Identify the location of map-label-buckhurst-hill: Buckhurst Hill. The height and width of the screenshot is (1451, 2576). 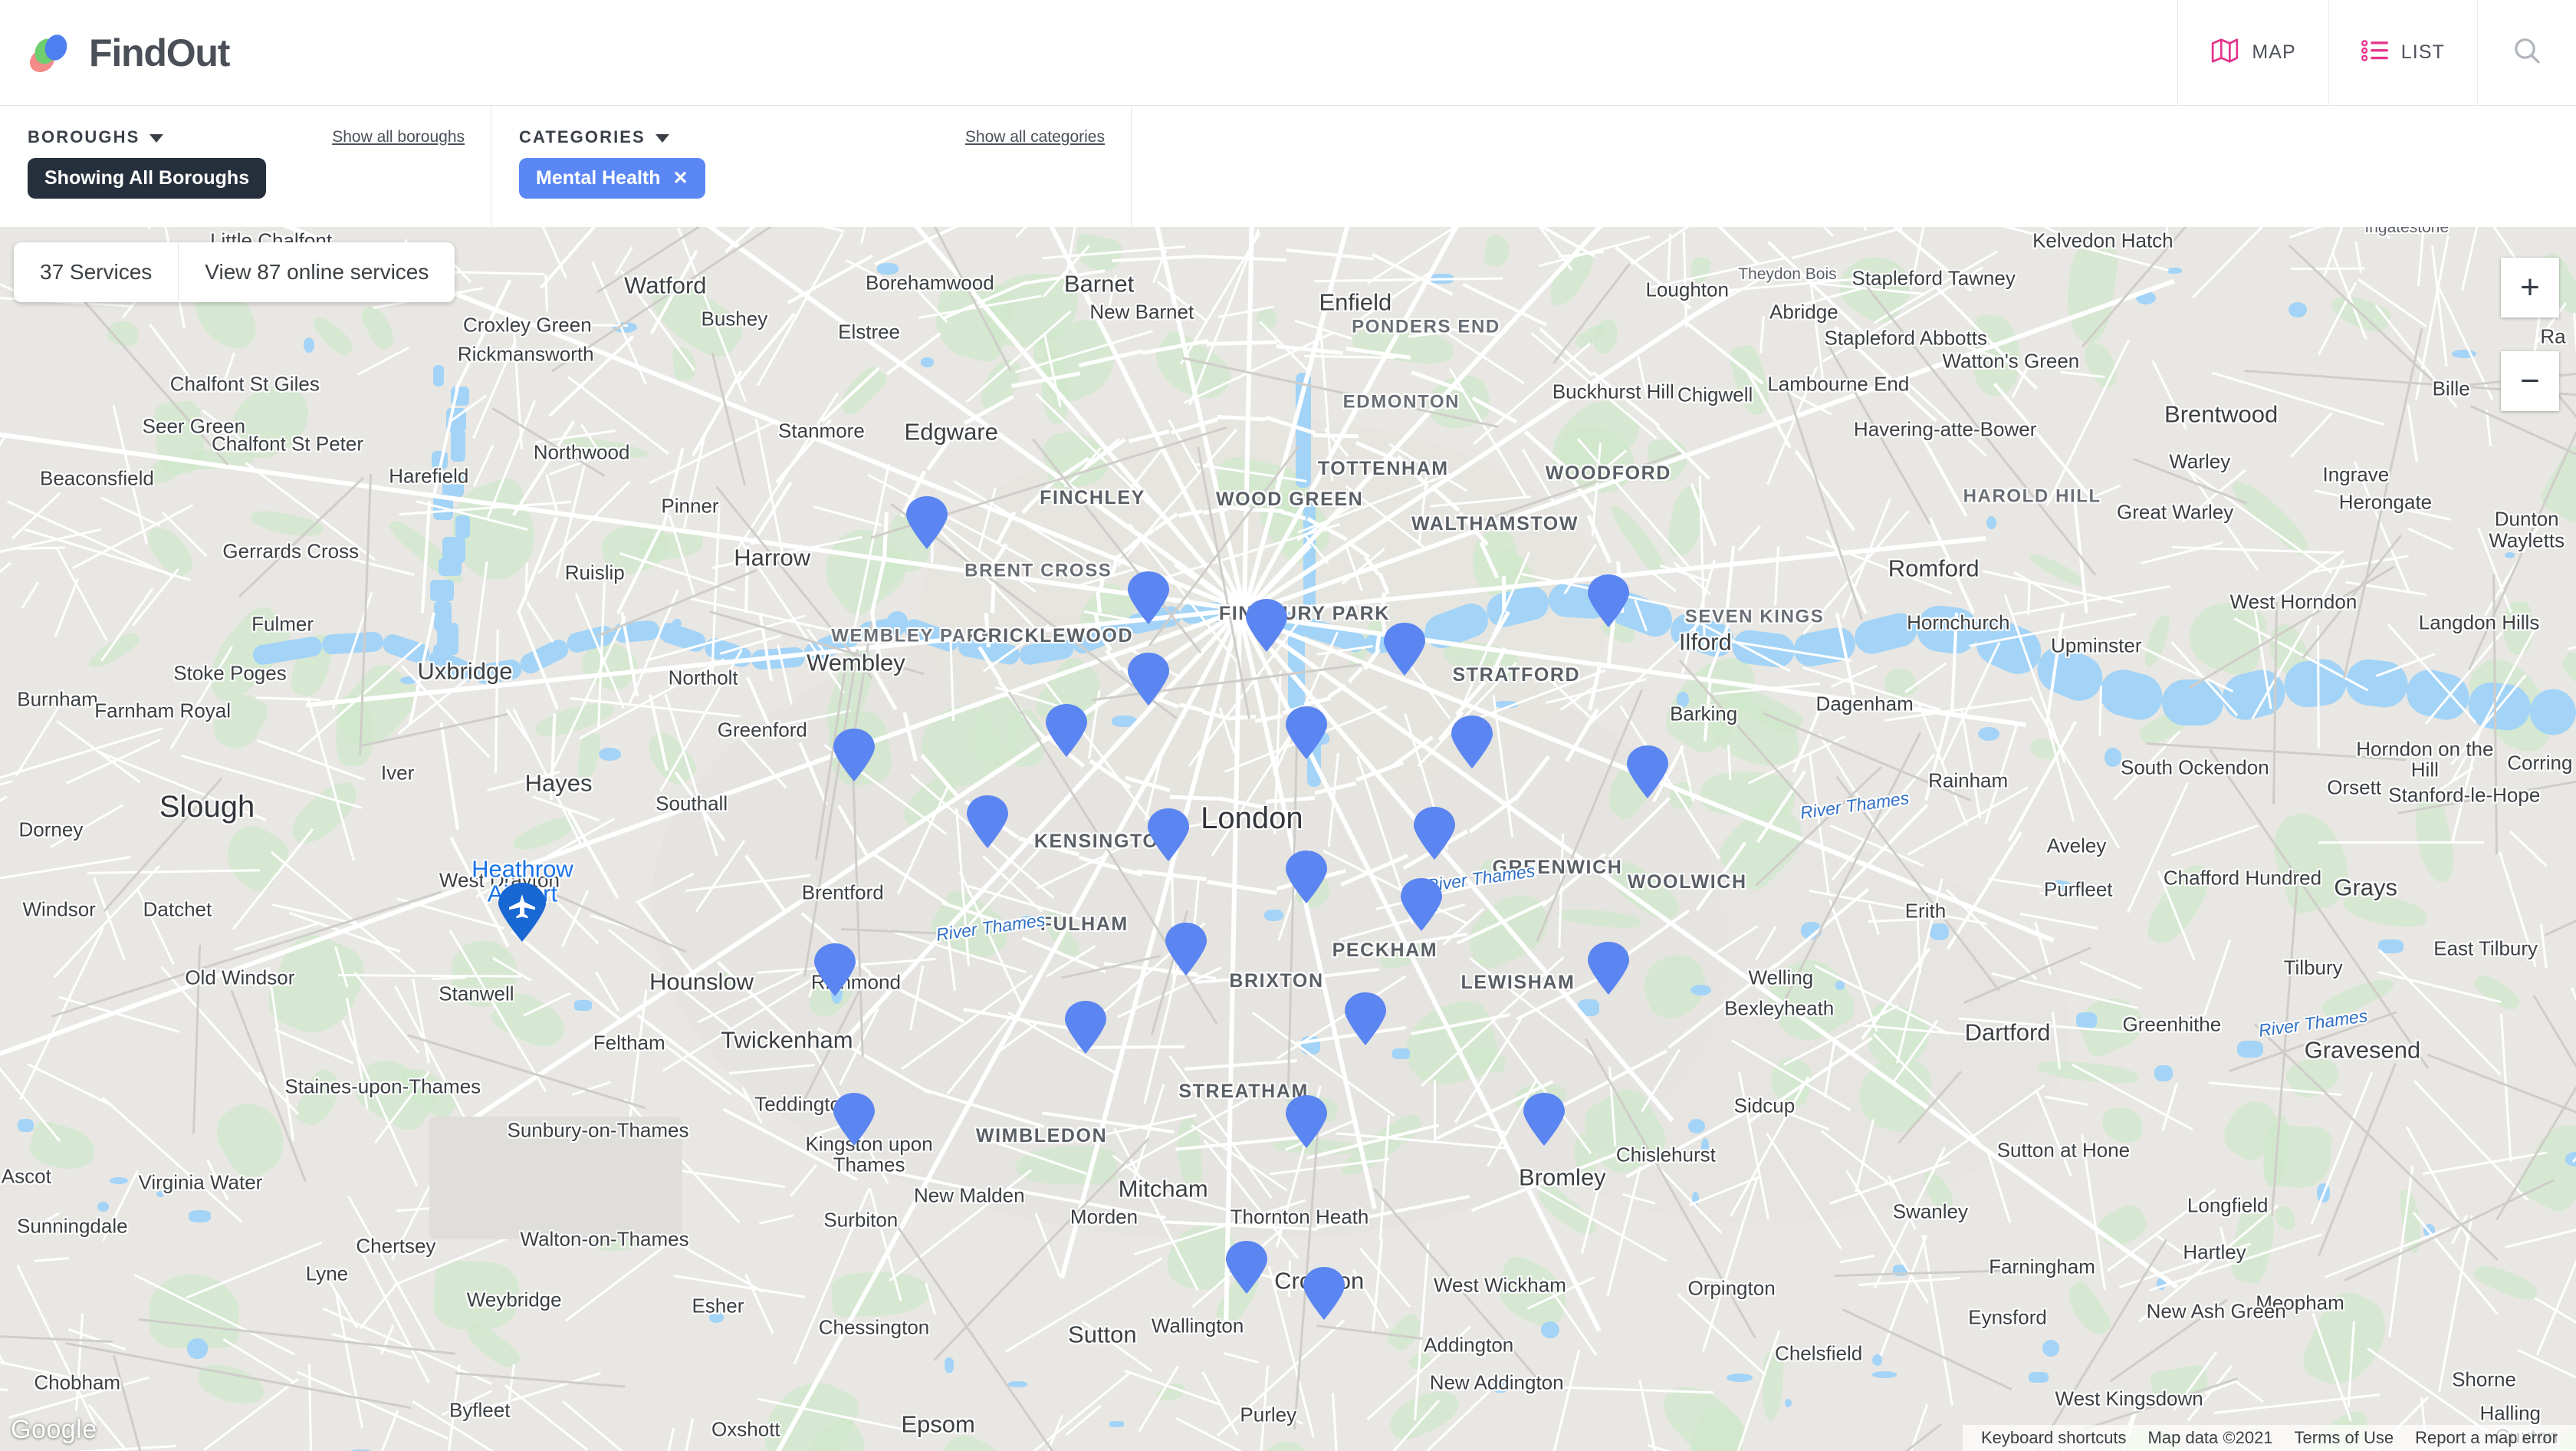
(1613, 391).